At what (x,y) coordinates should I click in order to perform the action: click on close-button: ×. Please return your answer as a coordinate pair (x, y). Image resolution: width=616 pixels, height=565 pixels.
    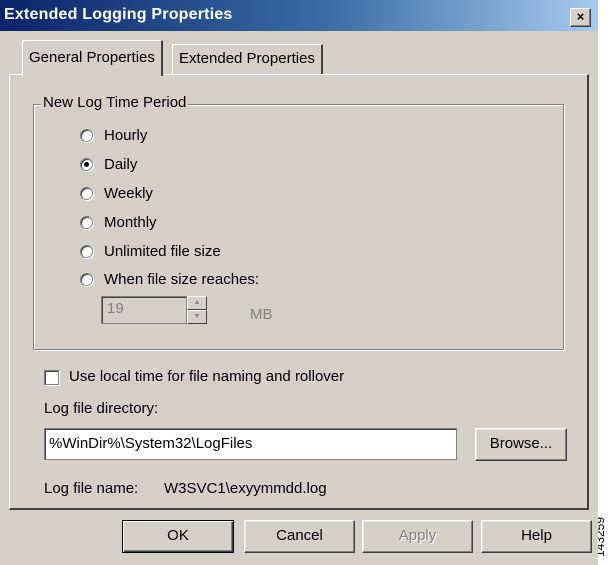
    Looking at the image, I should click on (580, 17).